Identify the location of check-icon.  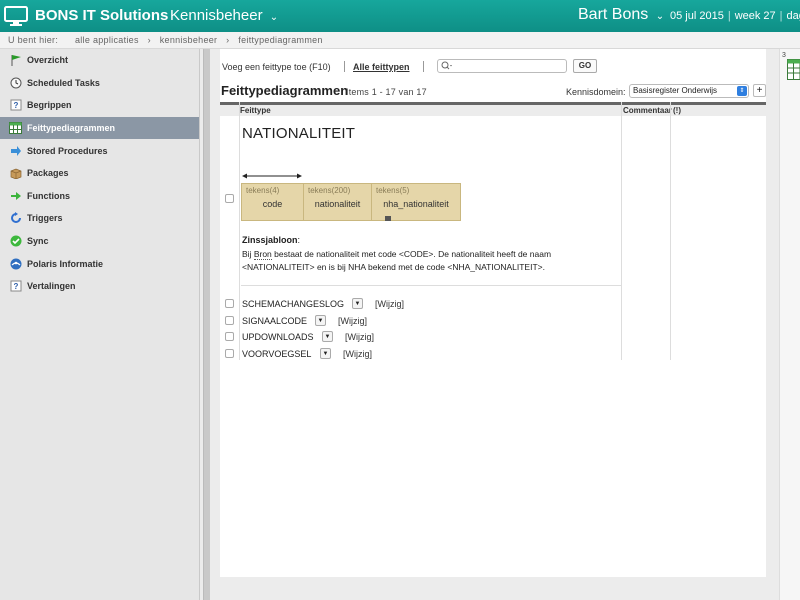
(15, 241).